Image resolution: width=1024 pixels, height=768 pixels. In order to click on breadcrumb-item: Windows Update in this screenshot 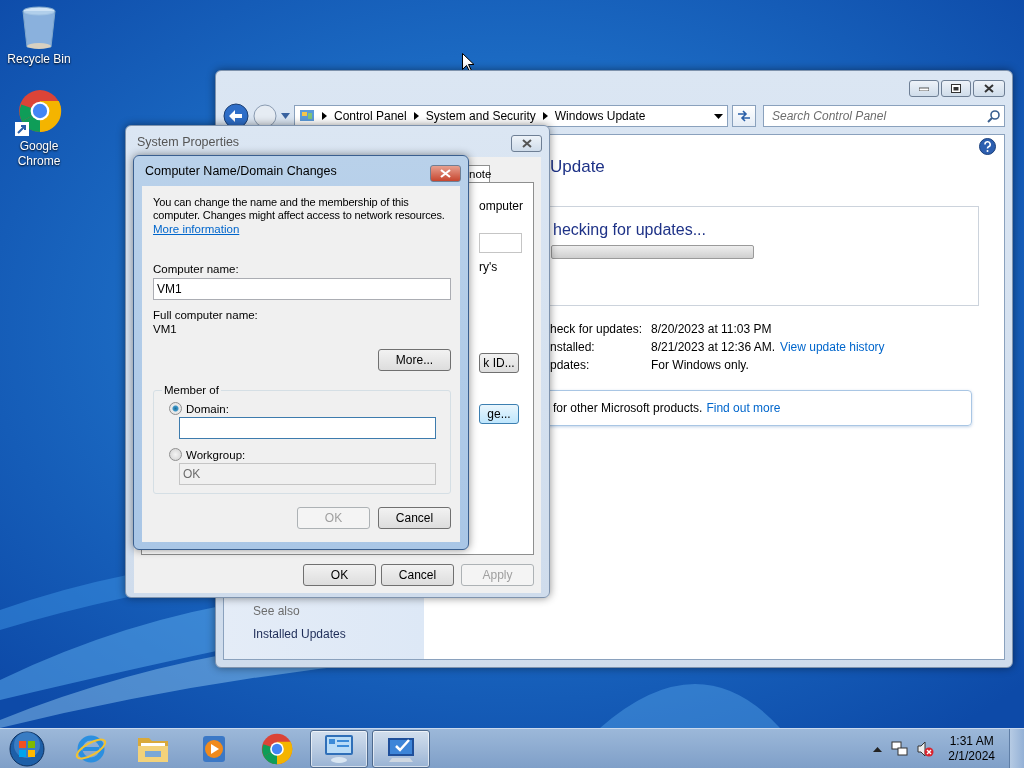, I will do `click(600, 116)`.